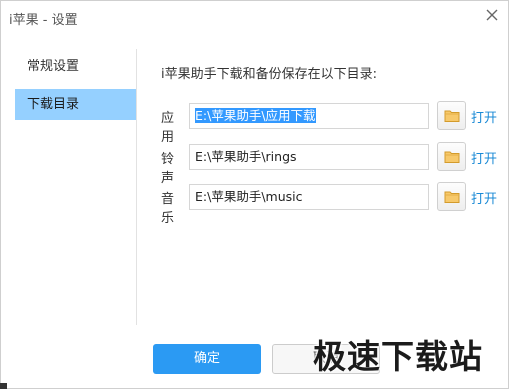 This screenshot has height=390, width=510. What do you see at coordinates (255, 115) in the screenshot?
I see `apps-path-text: E:\苹果助手\应用下载` at bounding box center [255, 115].